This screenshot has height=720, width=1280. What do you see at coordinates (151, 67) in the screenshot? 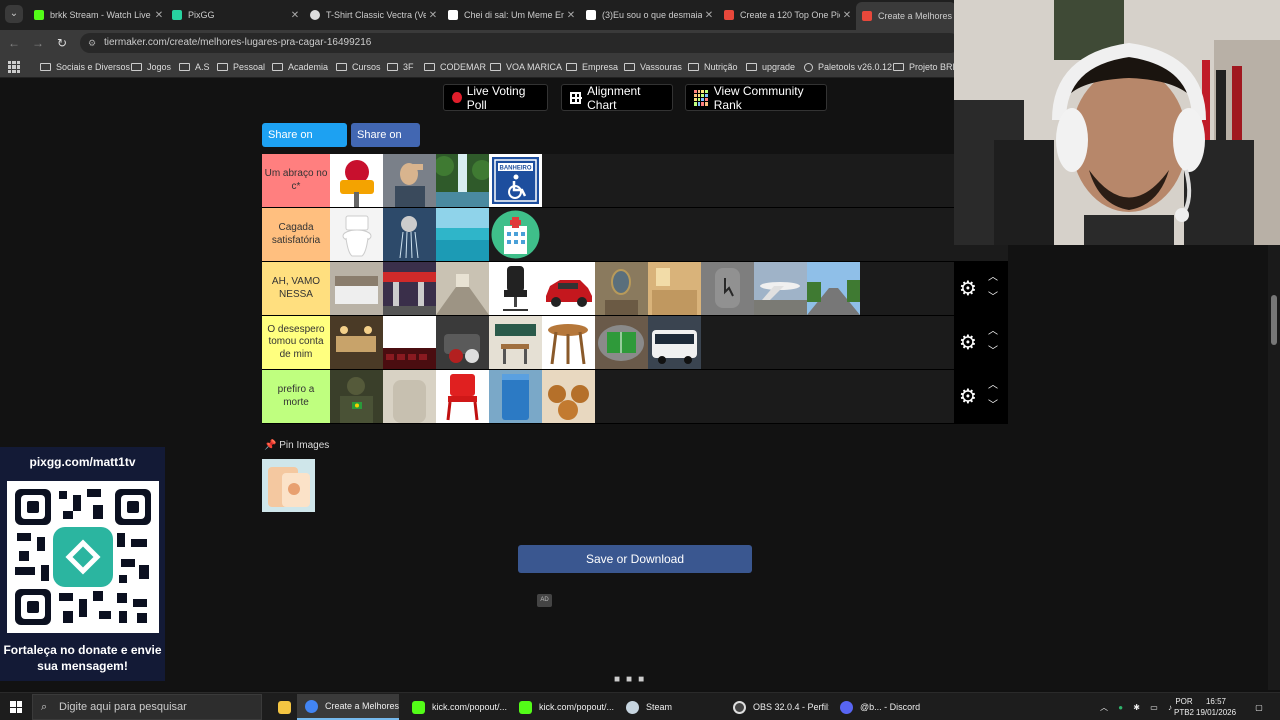
I see `bookmark-folder: Jogos` at bounding box center [151, 67].